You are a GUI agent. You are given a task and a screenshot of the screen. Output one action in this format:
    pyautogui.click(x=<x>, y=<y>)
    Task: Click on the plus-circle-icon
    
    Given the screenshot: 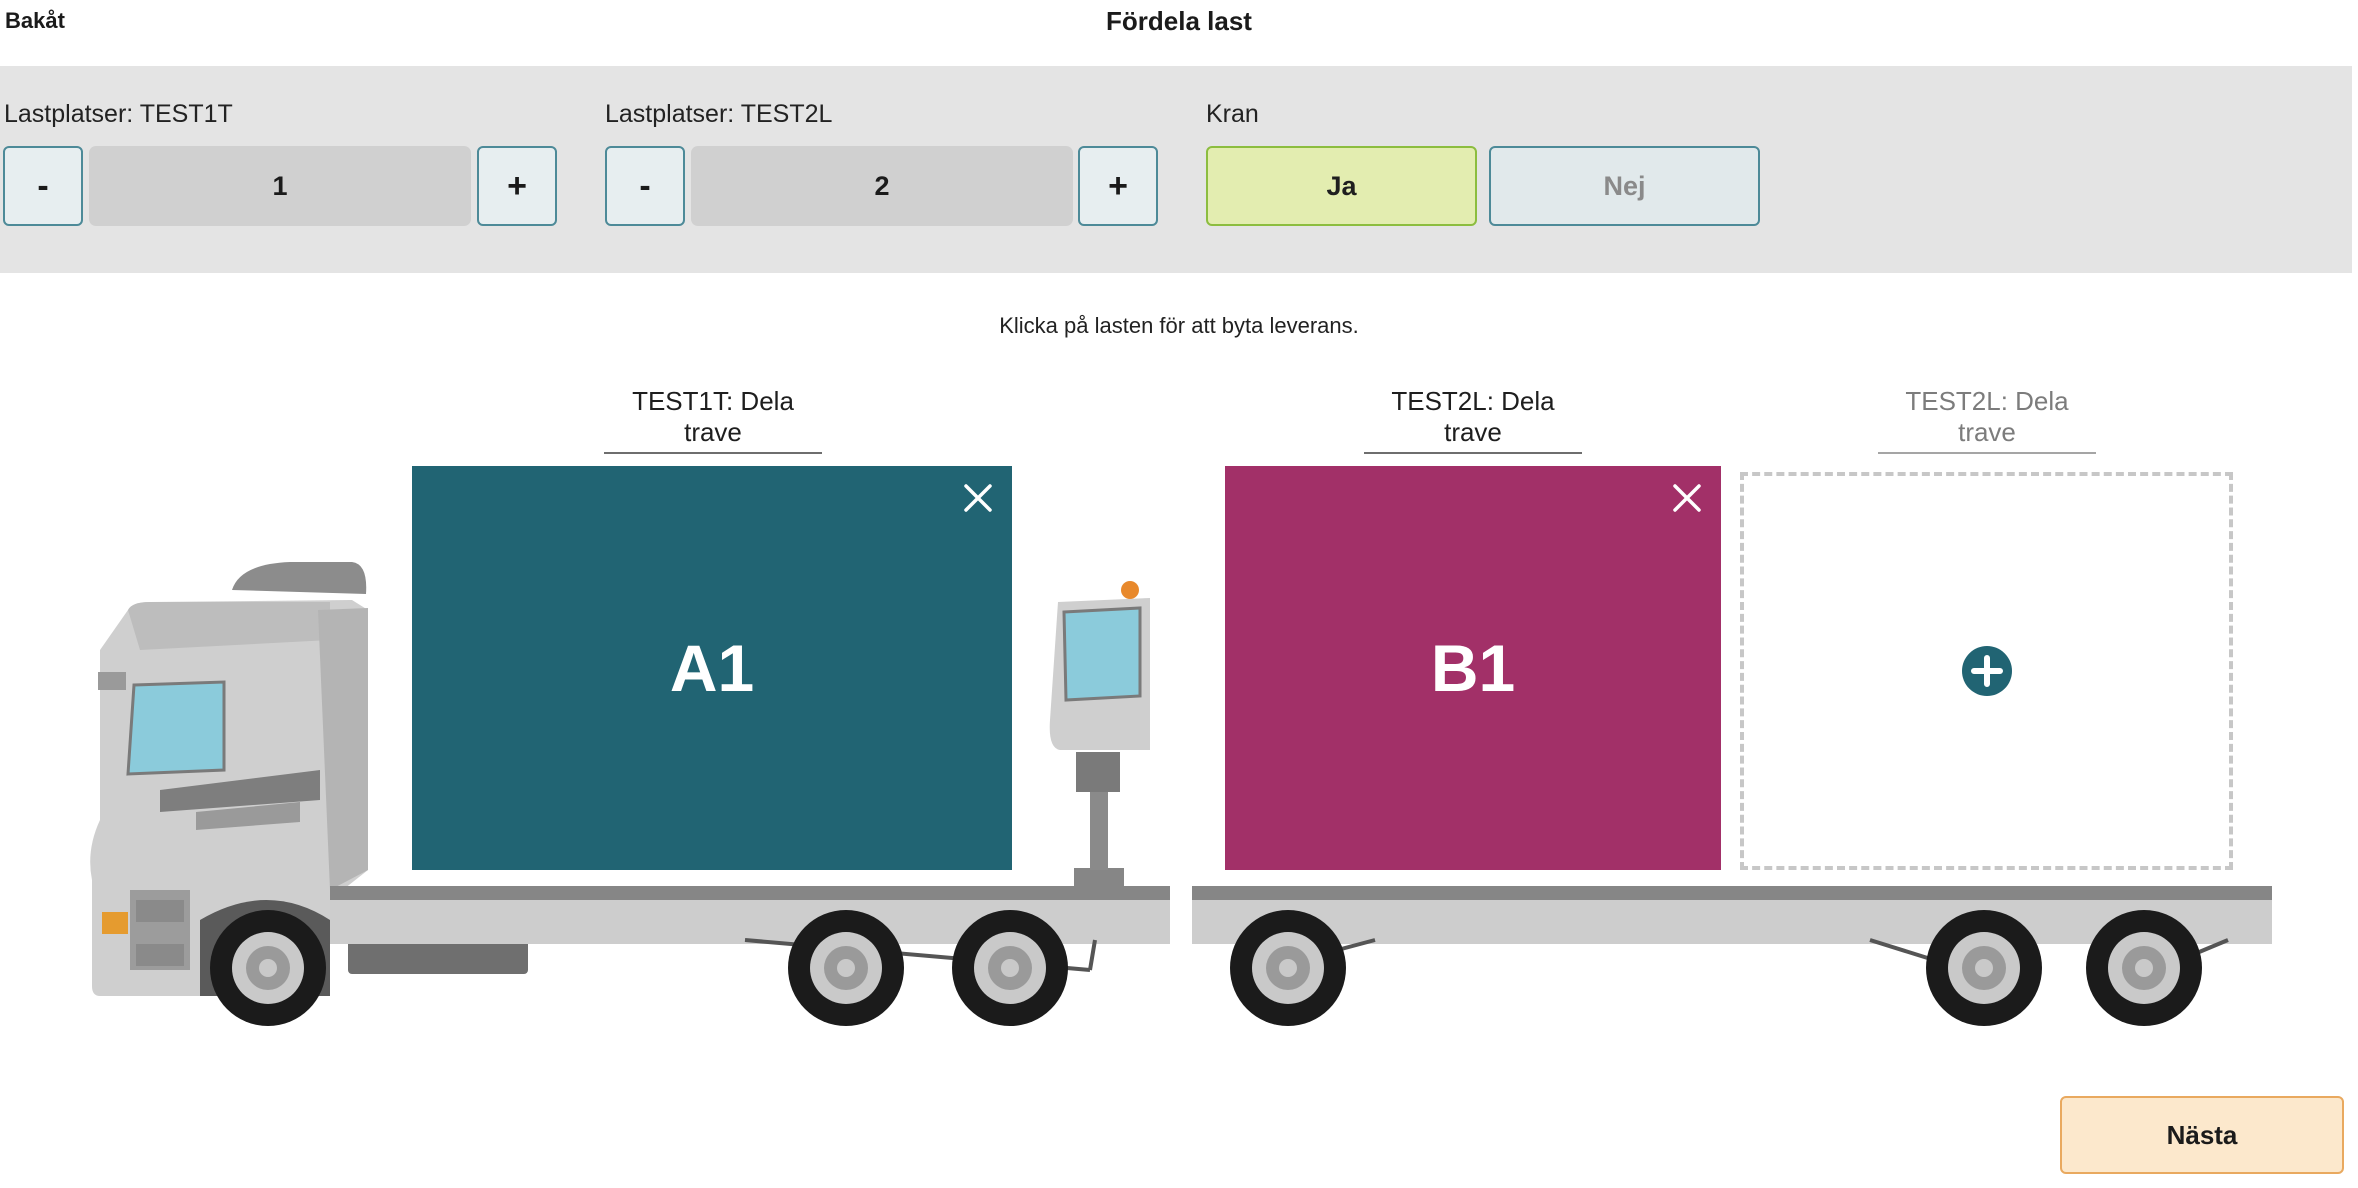 What is the action you would take?
    pyautogui.click(x=1987, y=671)
    